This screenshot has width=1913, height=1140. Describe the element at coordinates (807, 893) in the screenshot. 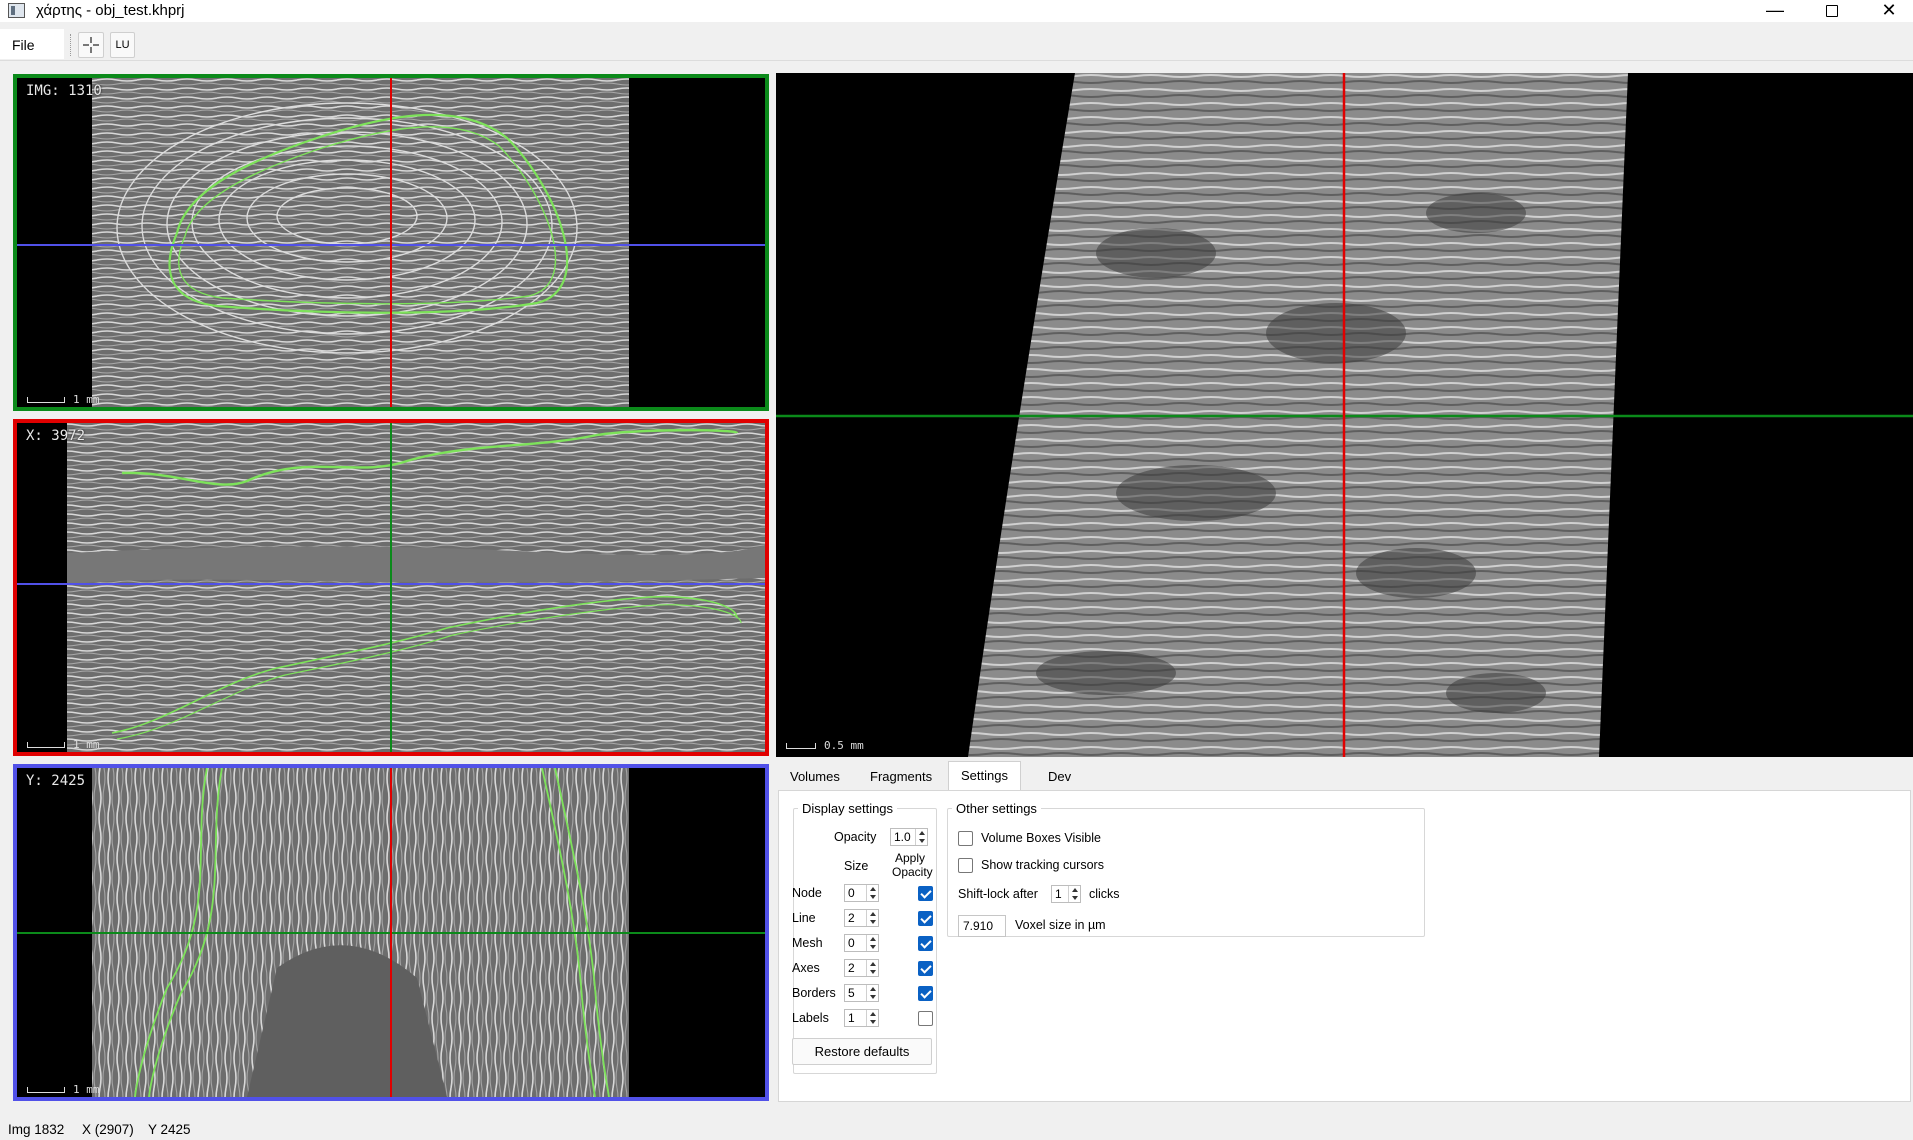

I see `row-label-node: Node` at that location.